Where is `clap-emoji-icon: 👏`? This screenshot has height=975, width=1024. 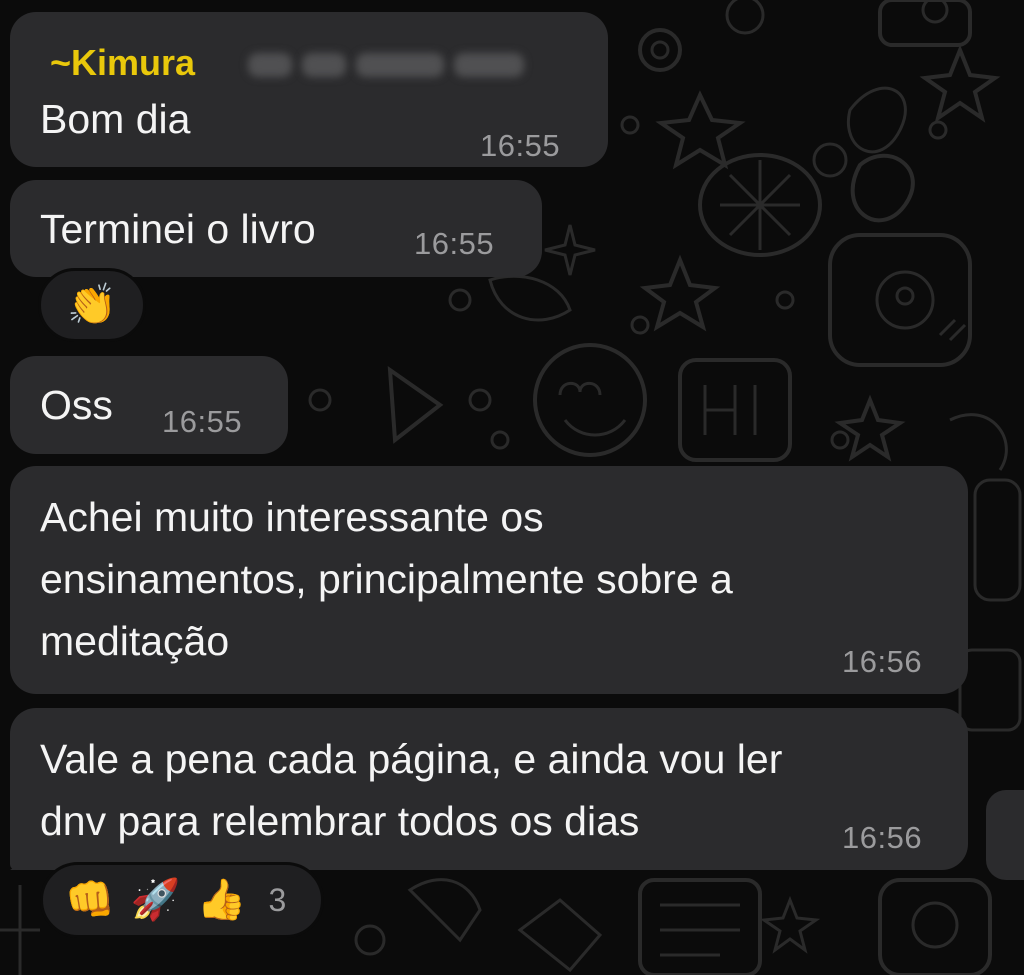
clap-emoji-icon: 👏 is located at coordinates (92, 305).